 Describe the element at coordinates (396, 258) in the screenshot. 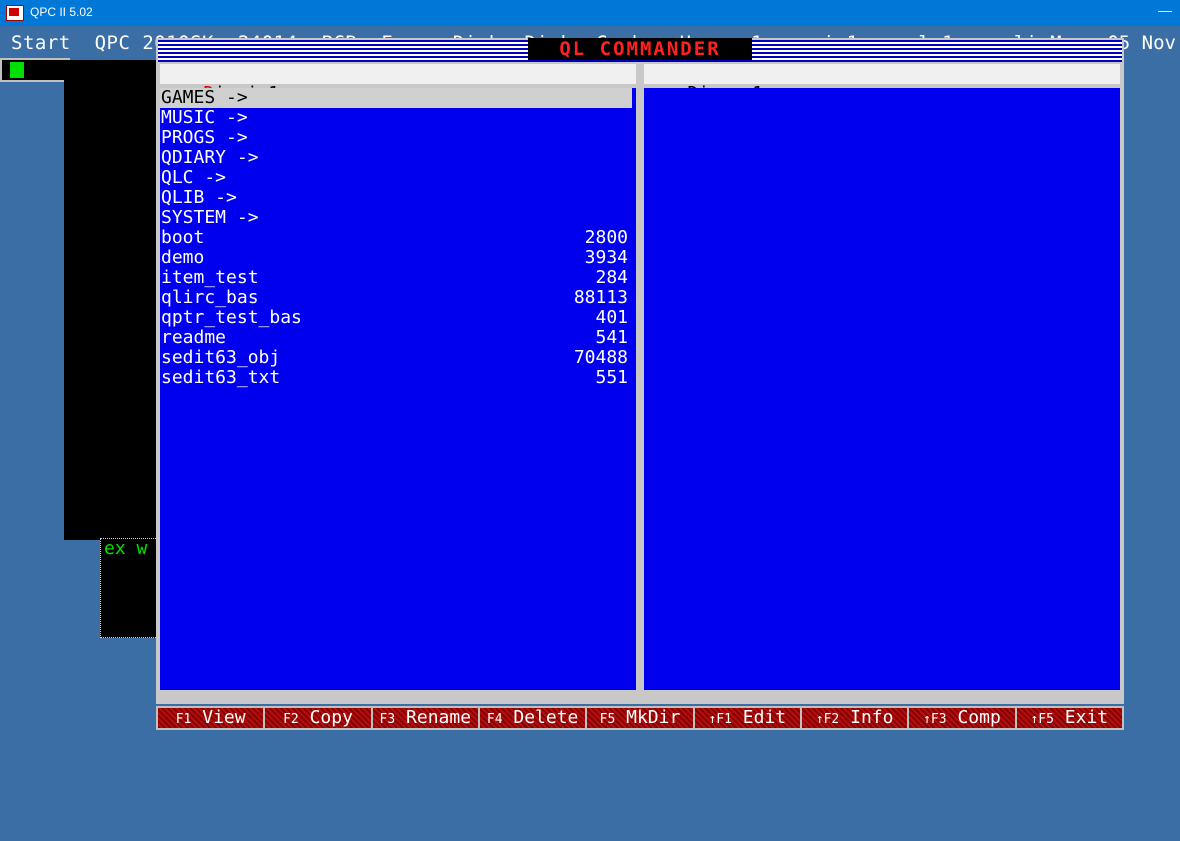

I see `file-row: demo 3934` at that location.